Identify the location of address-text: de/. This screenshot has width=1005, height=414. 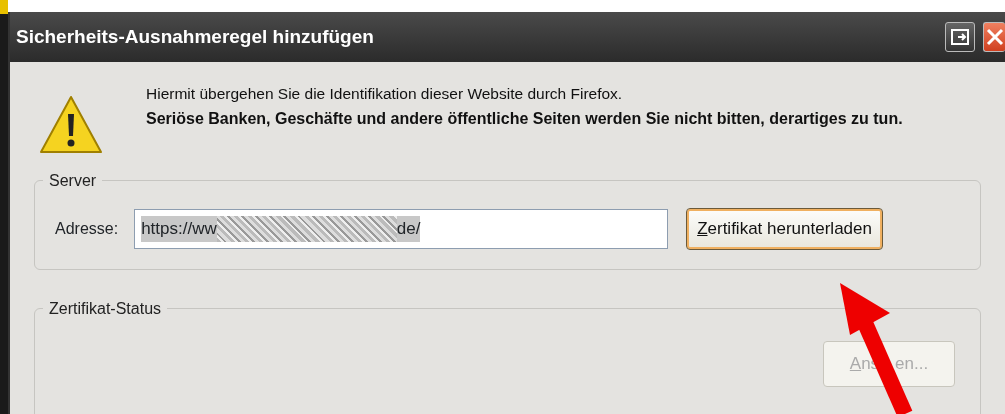
(408, 229).